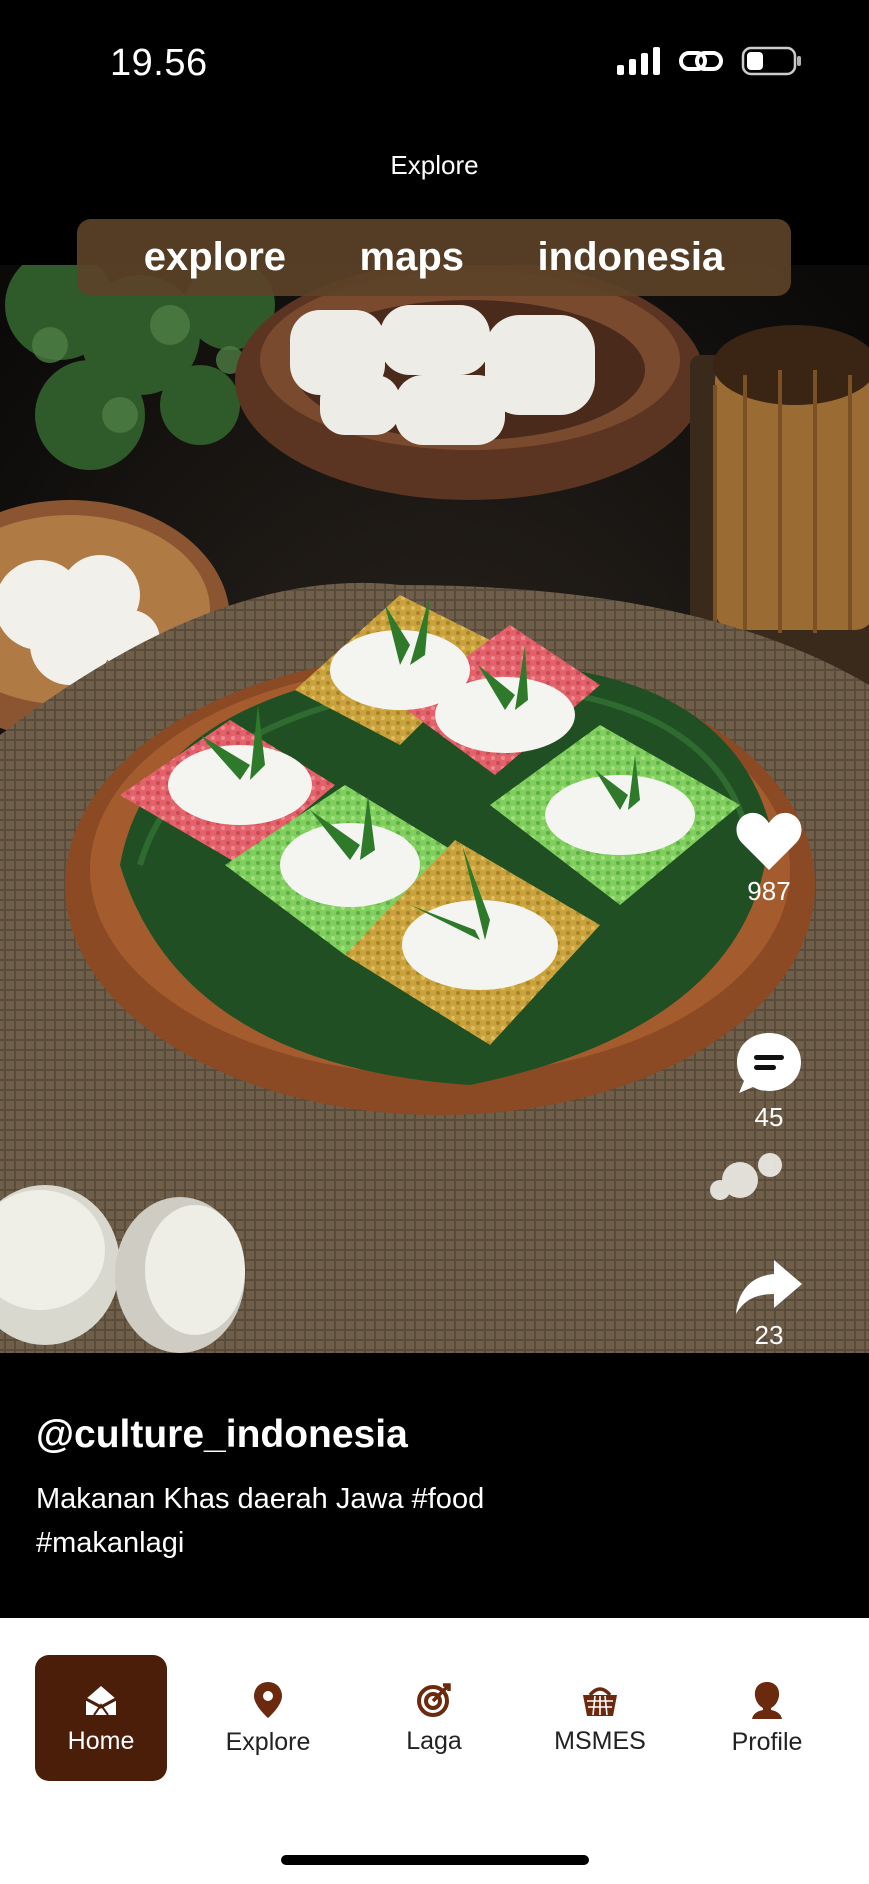  Describe the element at coordinates (215, 257) in the screenshot. I see `tab-explore: explore` at that location.